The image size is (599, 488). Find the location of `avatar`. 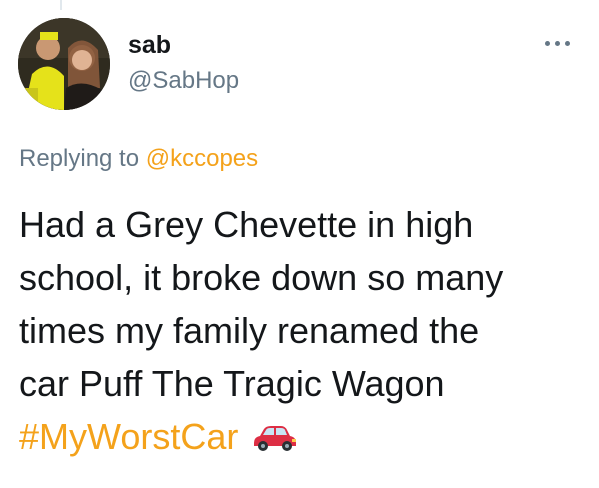

avatar is located at coordinates (64, 64).